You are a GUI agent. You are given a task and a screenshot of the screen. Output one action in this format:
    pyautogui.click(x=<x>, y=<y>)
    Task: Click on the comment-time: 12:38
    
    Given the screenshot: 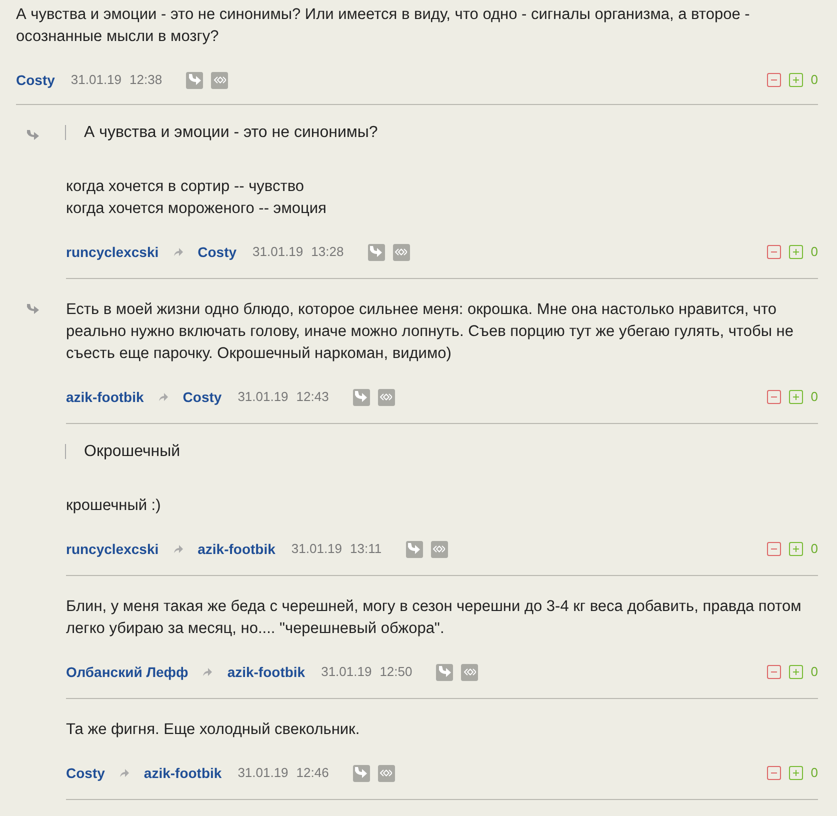 What is the action you would take?
    pyautogui.click(x=146, y=80)
    